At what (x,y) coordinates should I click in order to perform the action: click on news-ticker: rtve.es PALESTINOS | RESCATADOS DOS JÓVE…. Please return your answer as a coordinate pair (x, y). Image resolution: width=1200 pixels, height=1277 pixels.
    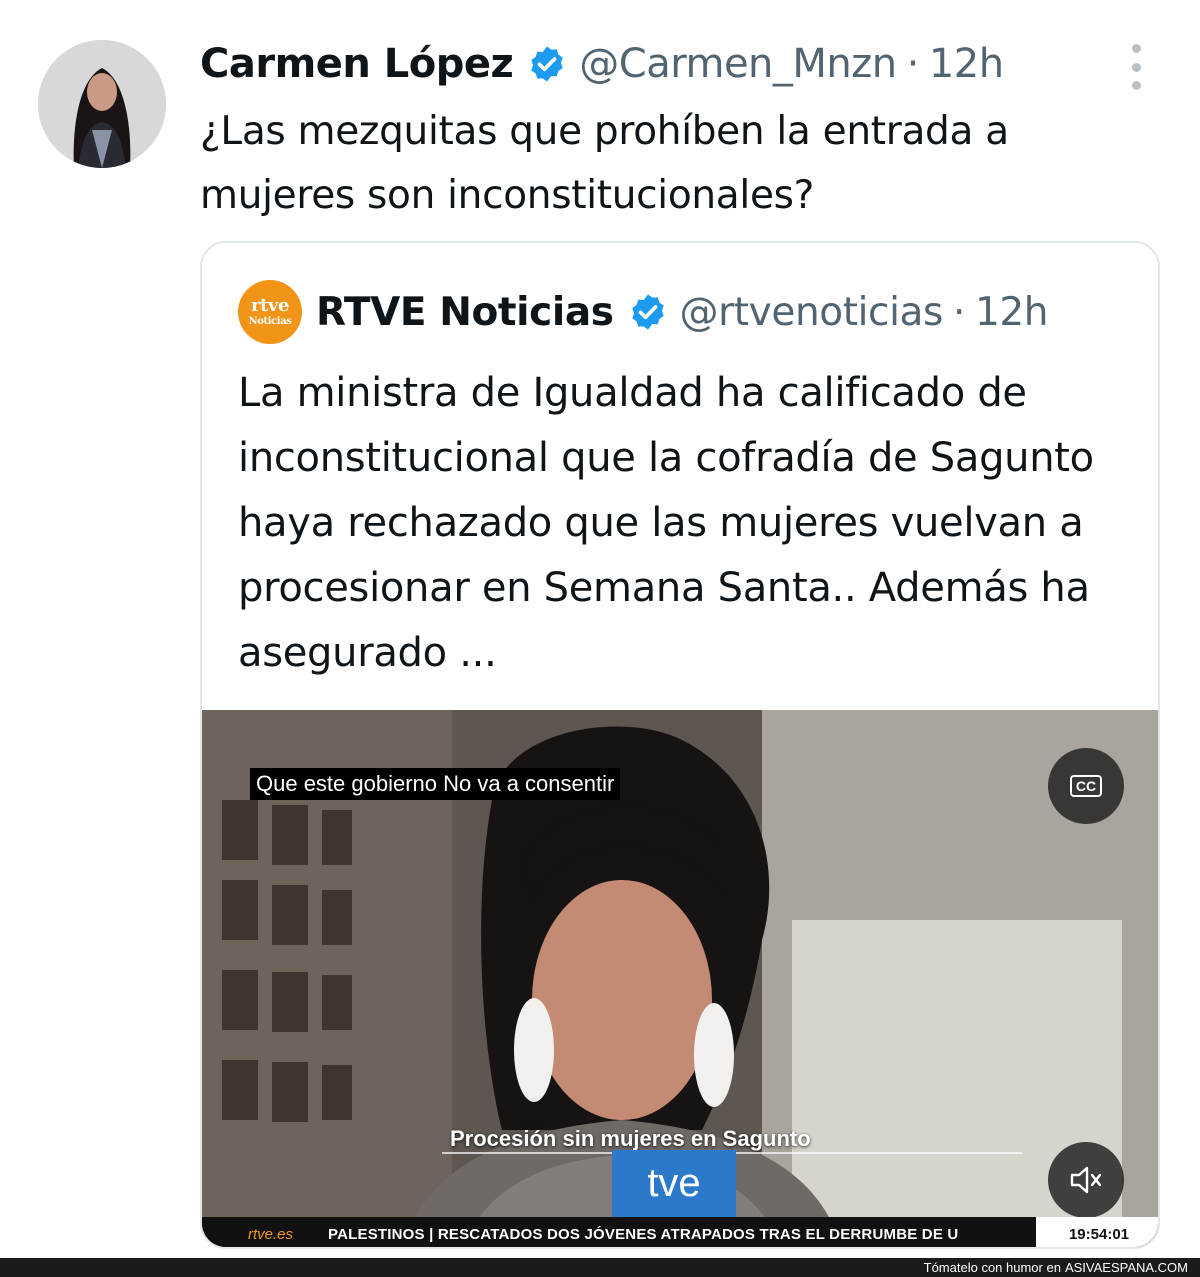
    Looking at the image, I should click on (680, 1232).